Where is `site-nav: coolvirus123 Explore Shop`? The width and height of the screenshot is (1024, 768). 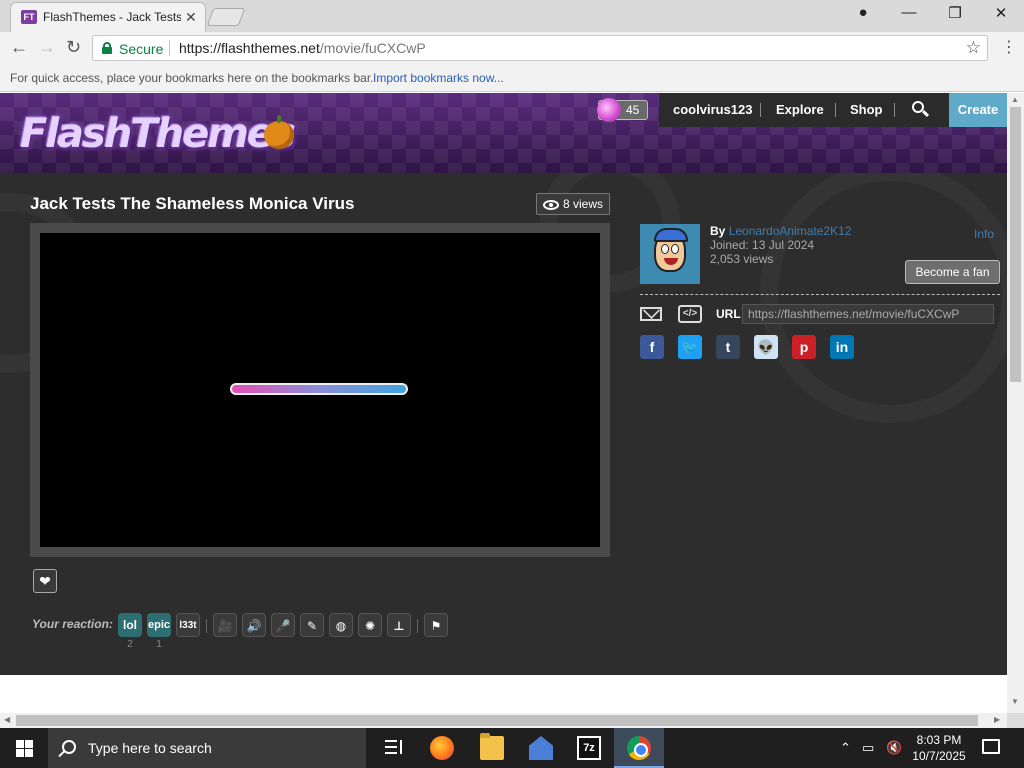
site-nav: coolvirus123 Explore Shop is located at coordinates (804, 110).